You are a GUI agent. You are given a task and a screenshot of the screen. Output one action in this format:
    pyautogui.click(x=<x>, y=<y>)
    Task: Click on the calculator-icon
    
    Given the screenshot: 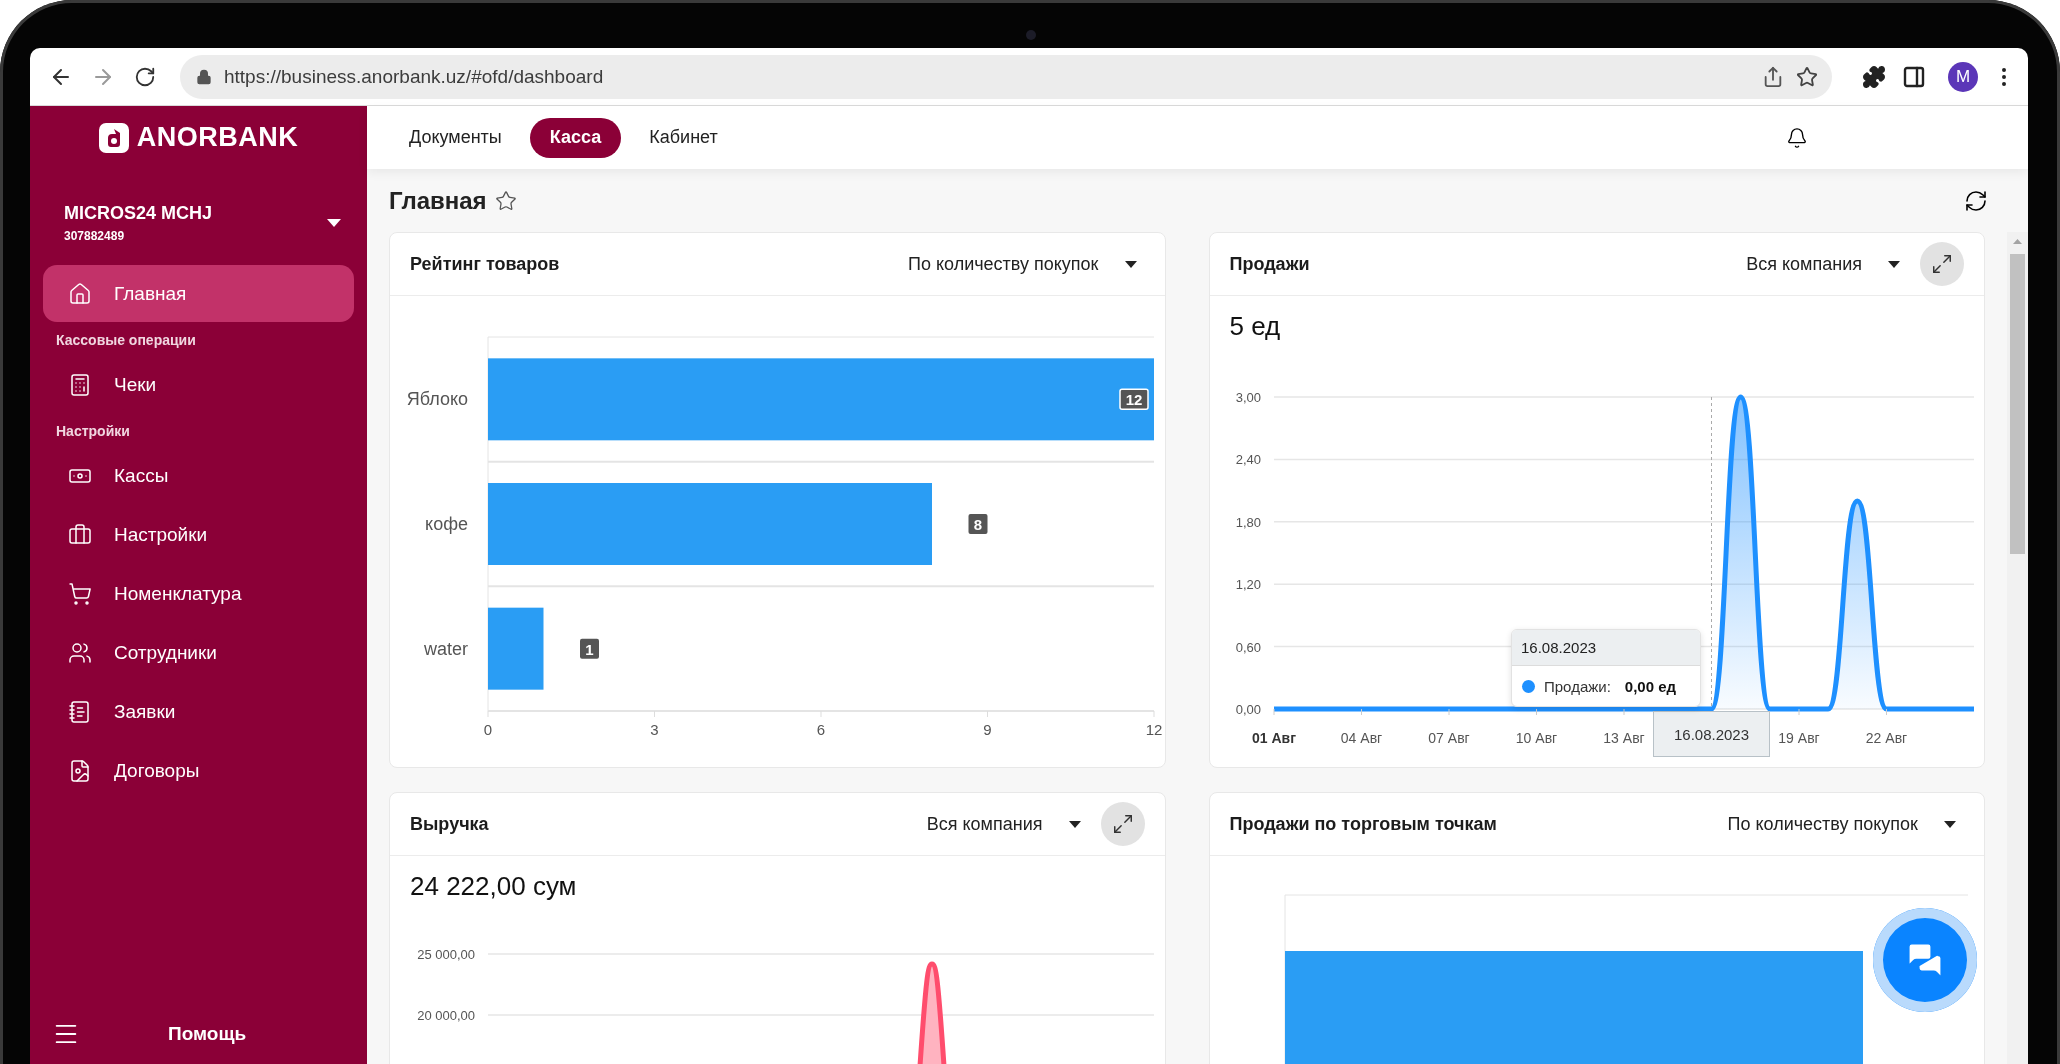 What is the action you would take?
    pyautogui.click(x=80, y=384)
    